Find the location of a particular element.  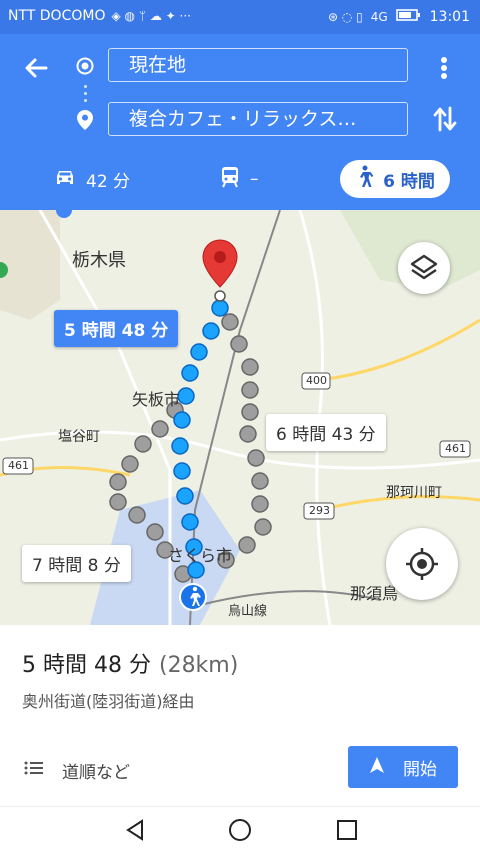

layers-icon is located at coordinates (424, 267).